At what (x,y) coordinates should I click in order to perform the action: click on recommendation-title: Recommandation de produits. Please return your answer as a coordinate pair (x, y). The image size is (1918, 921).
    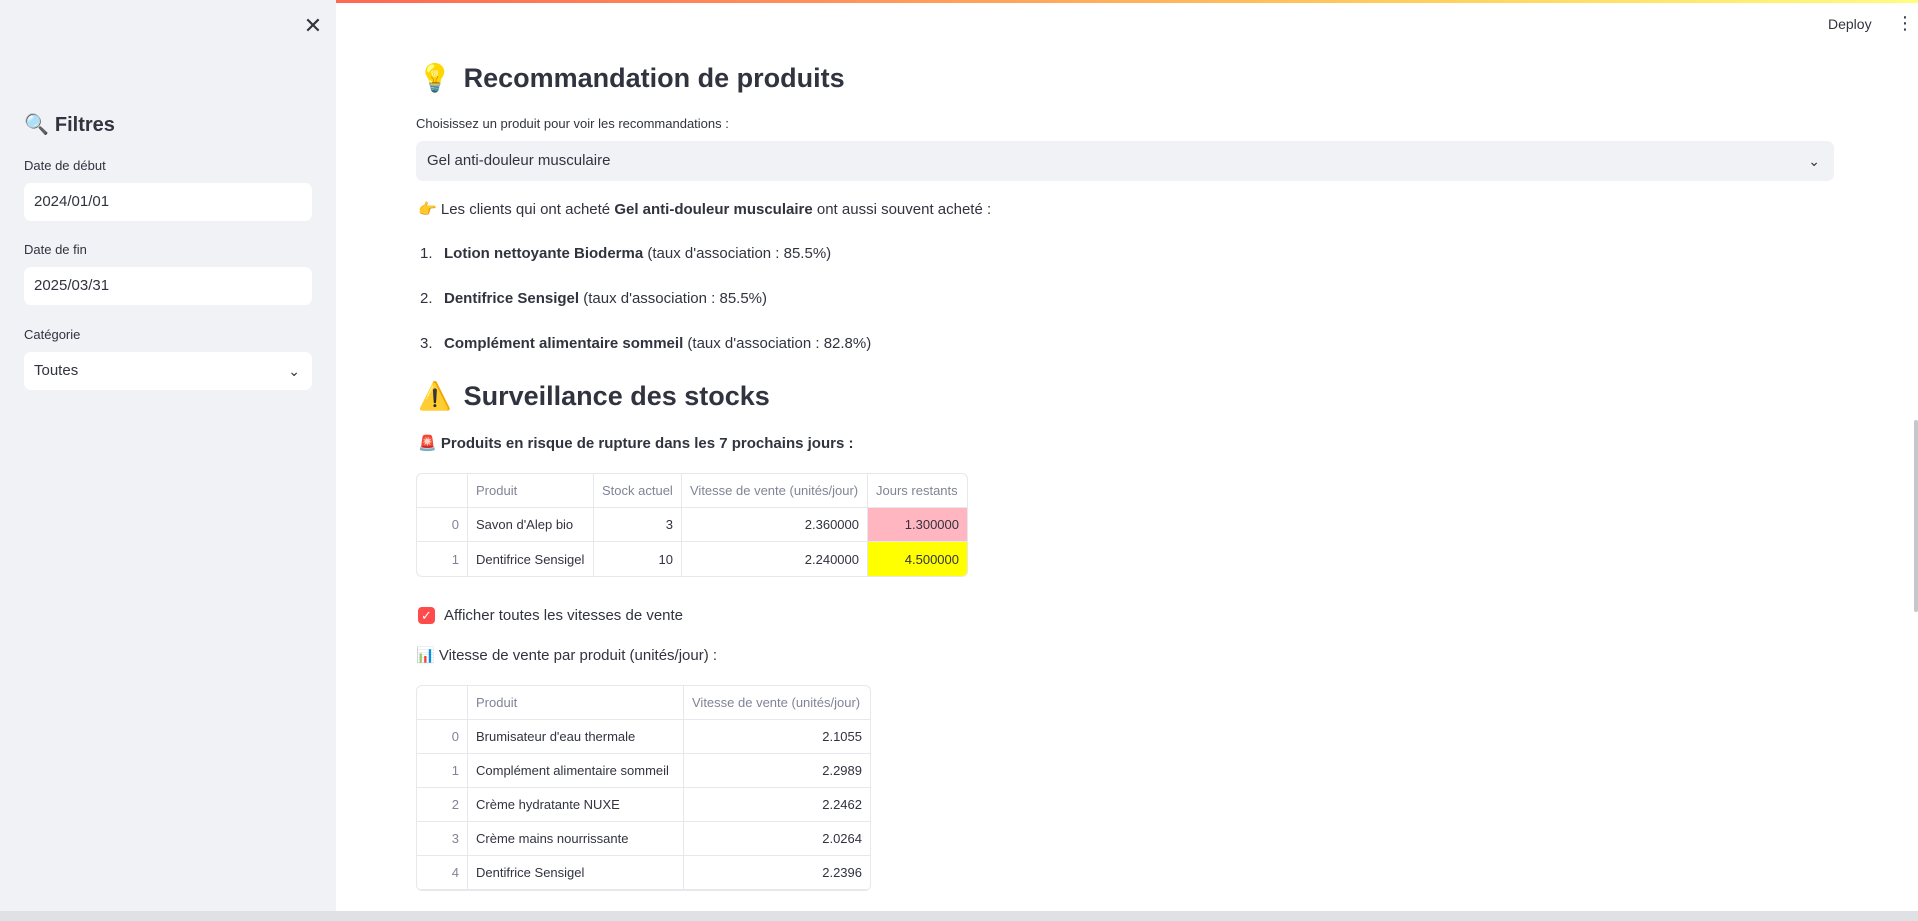
    Looking at the image, I should click on (654, 78).